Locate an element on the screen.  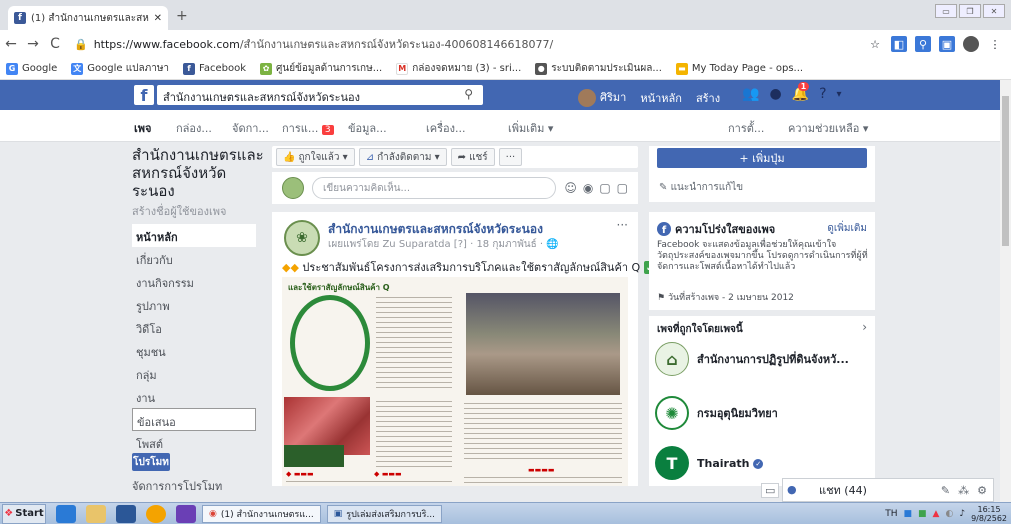
clock: 16:15 9/8/2562 is located at coordinates (989, 514).